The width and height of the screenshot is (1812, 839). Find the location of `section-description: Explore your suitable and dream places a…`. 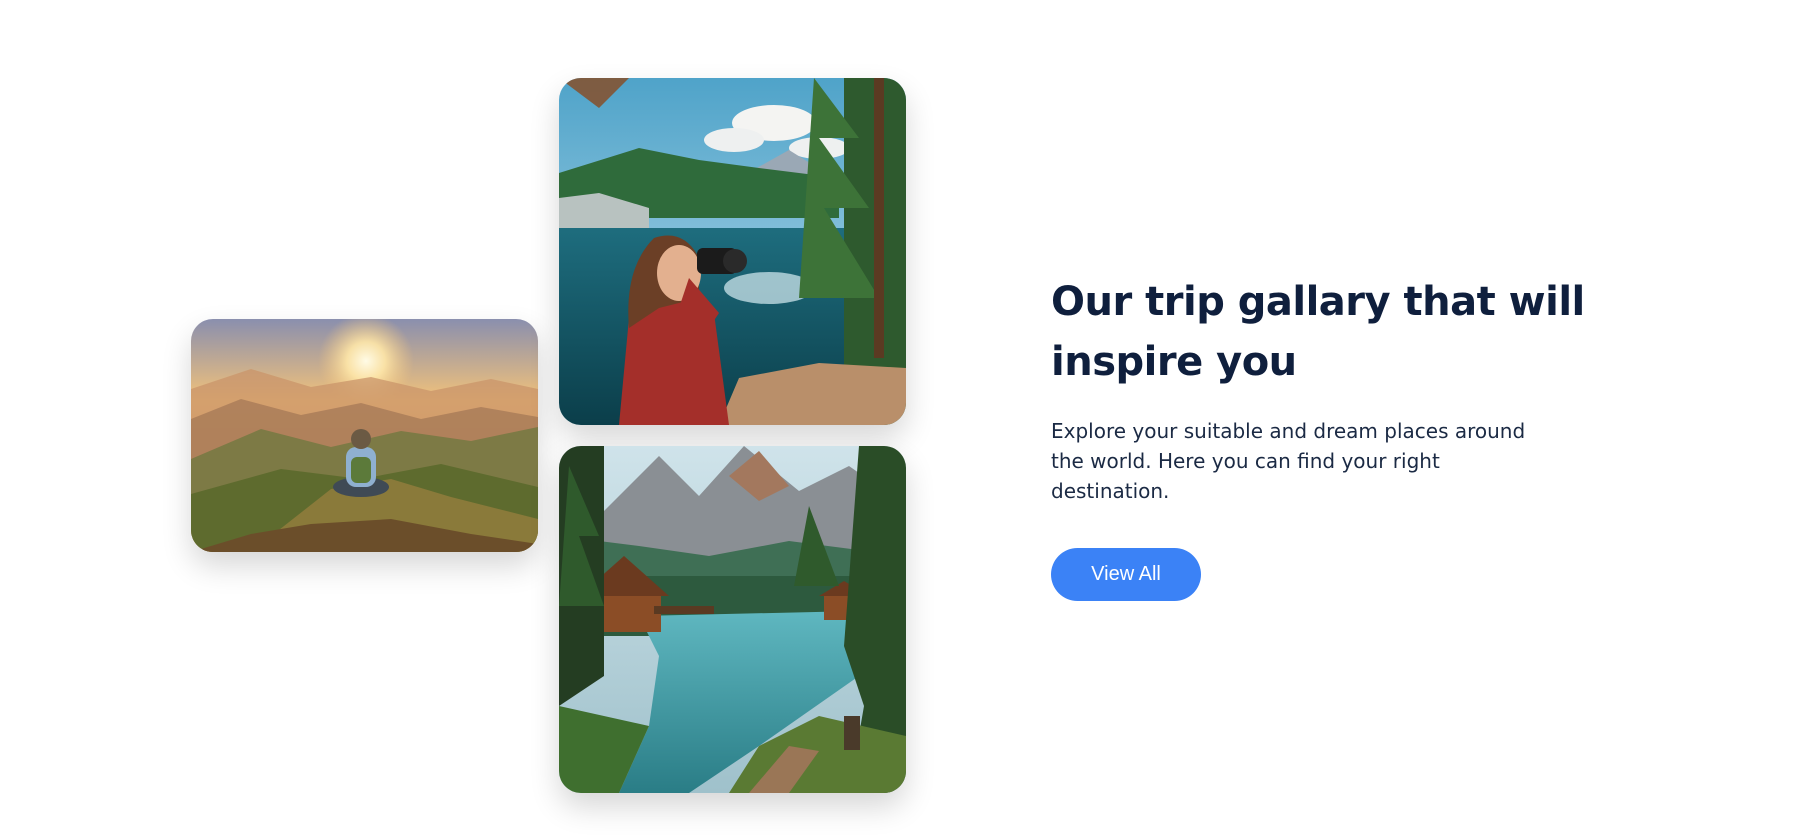

section-description: Explore your suitable and dream places a… is located at coordinates (1288, 461).